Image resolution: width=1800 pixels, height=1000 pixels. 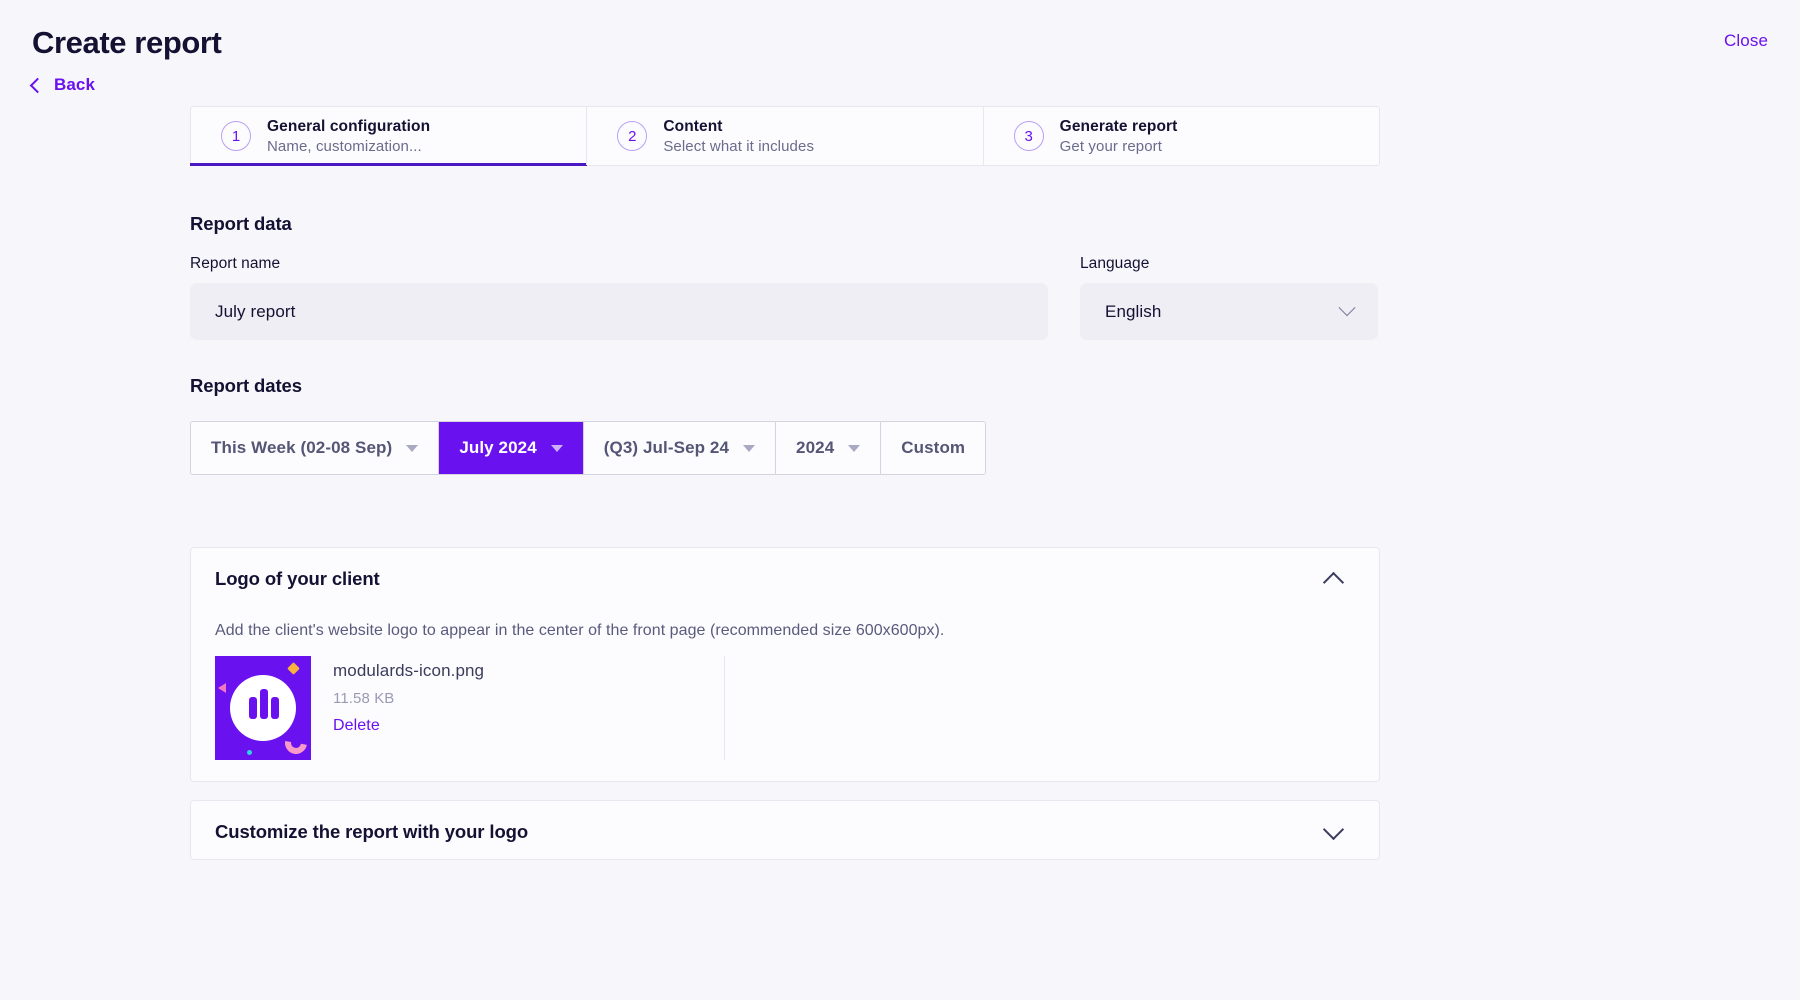 I want to click on date-option-this-week: This Week (02-08 Sep), so click(x=315, y=448).